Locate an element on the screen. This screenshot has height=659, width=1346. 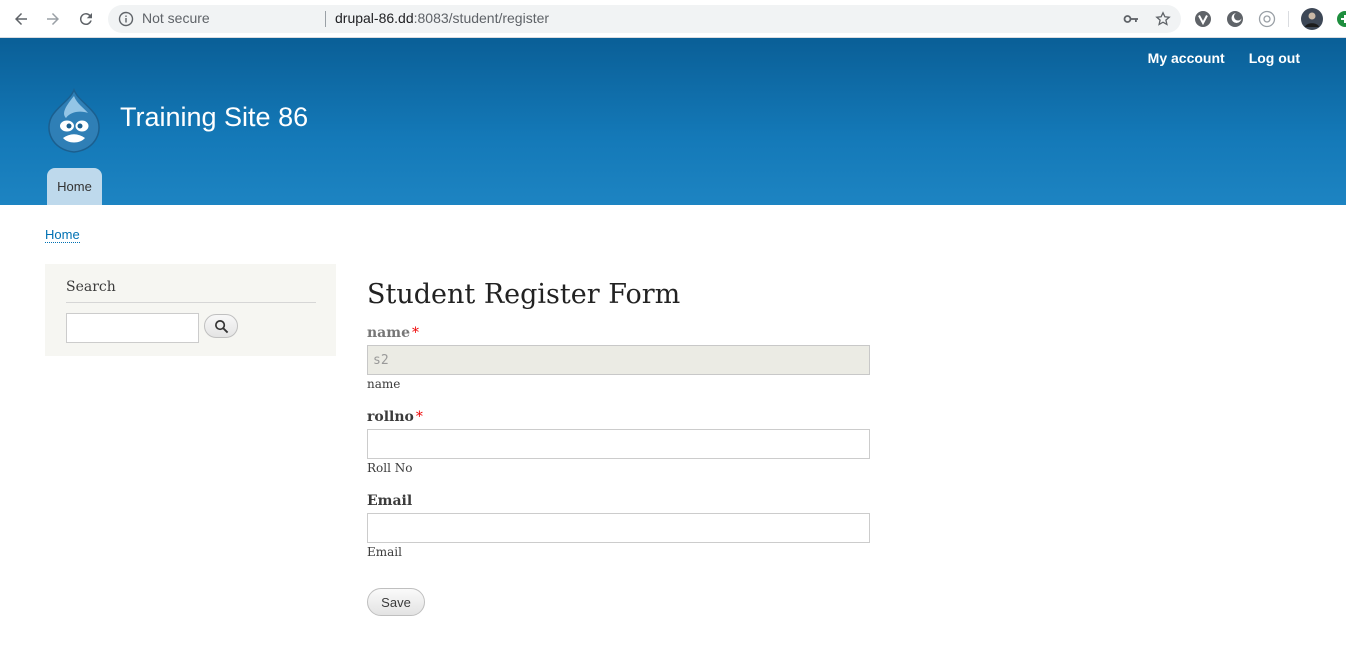
search-icon is located at coordinates (221, 326).